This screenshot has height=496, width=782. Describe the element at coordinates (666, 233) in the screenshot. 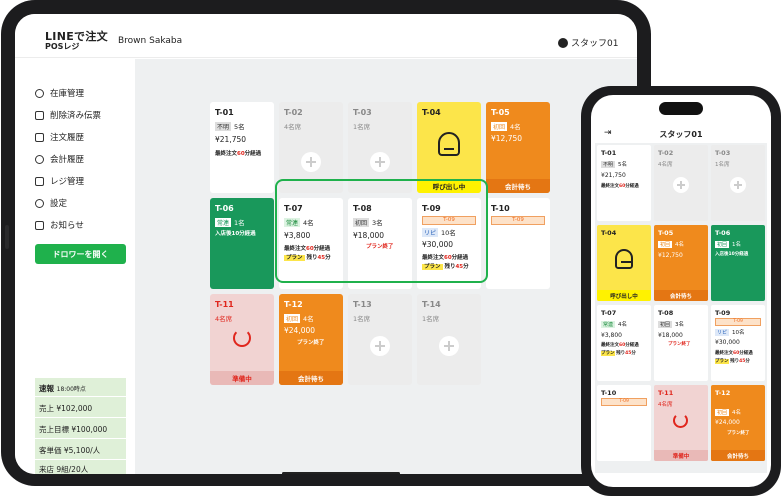

I see `table-name: T-05` at that location.